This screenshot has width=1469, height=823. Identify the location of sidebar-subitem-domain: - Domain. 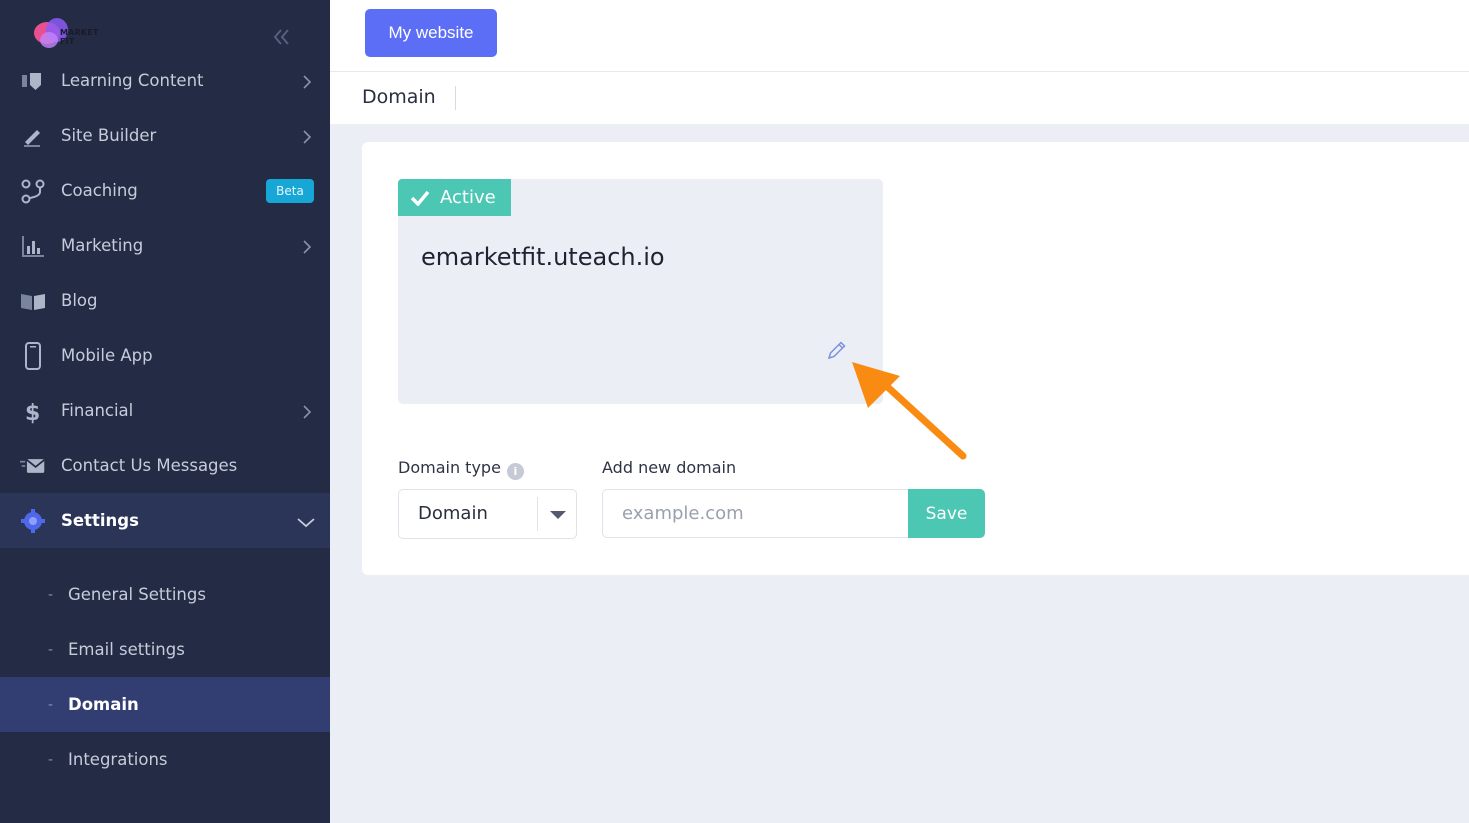
(165, 704).